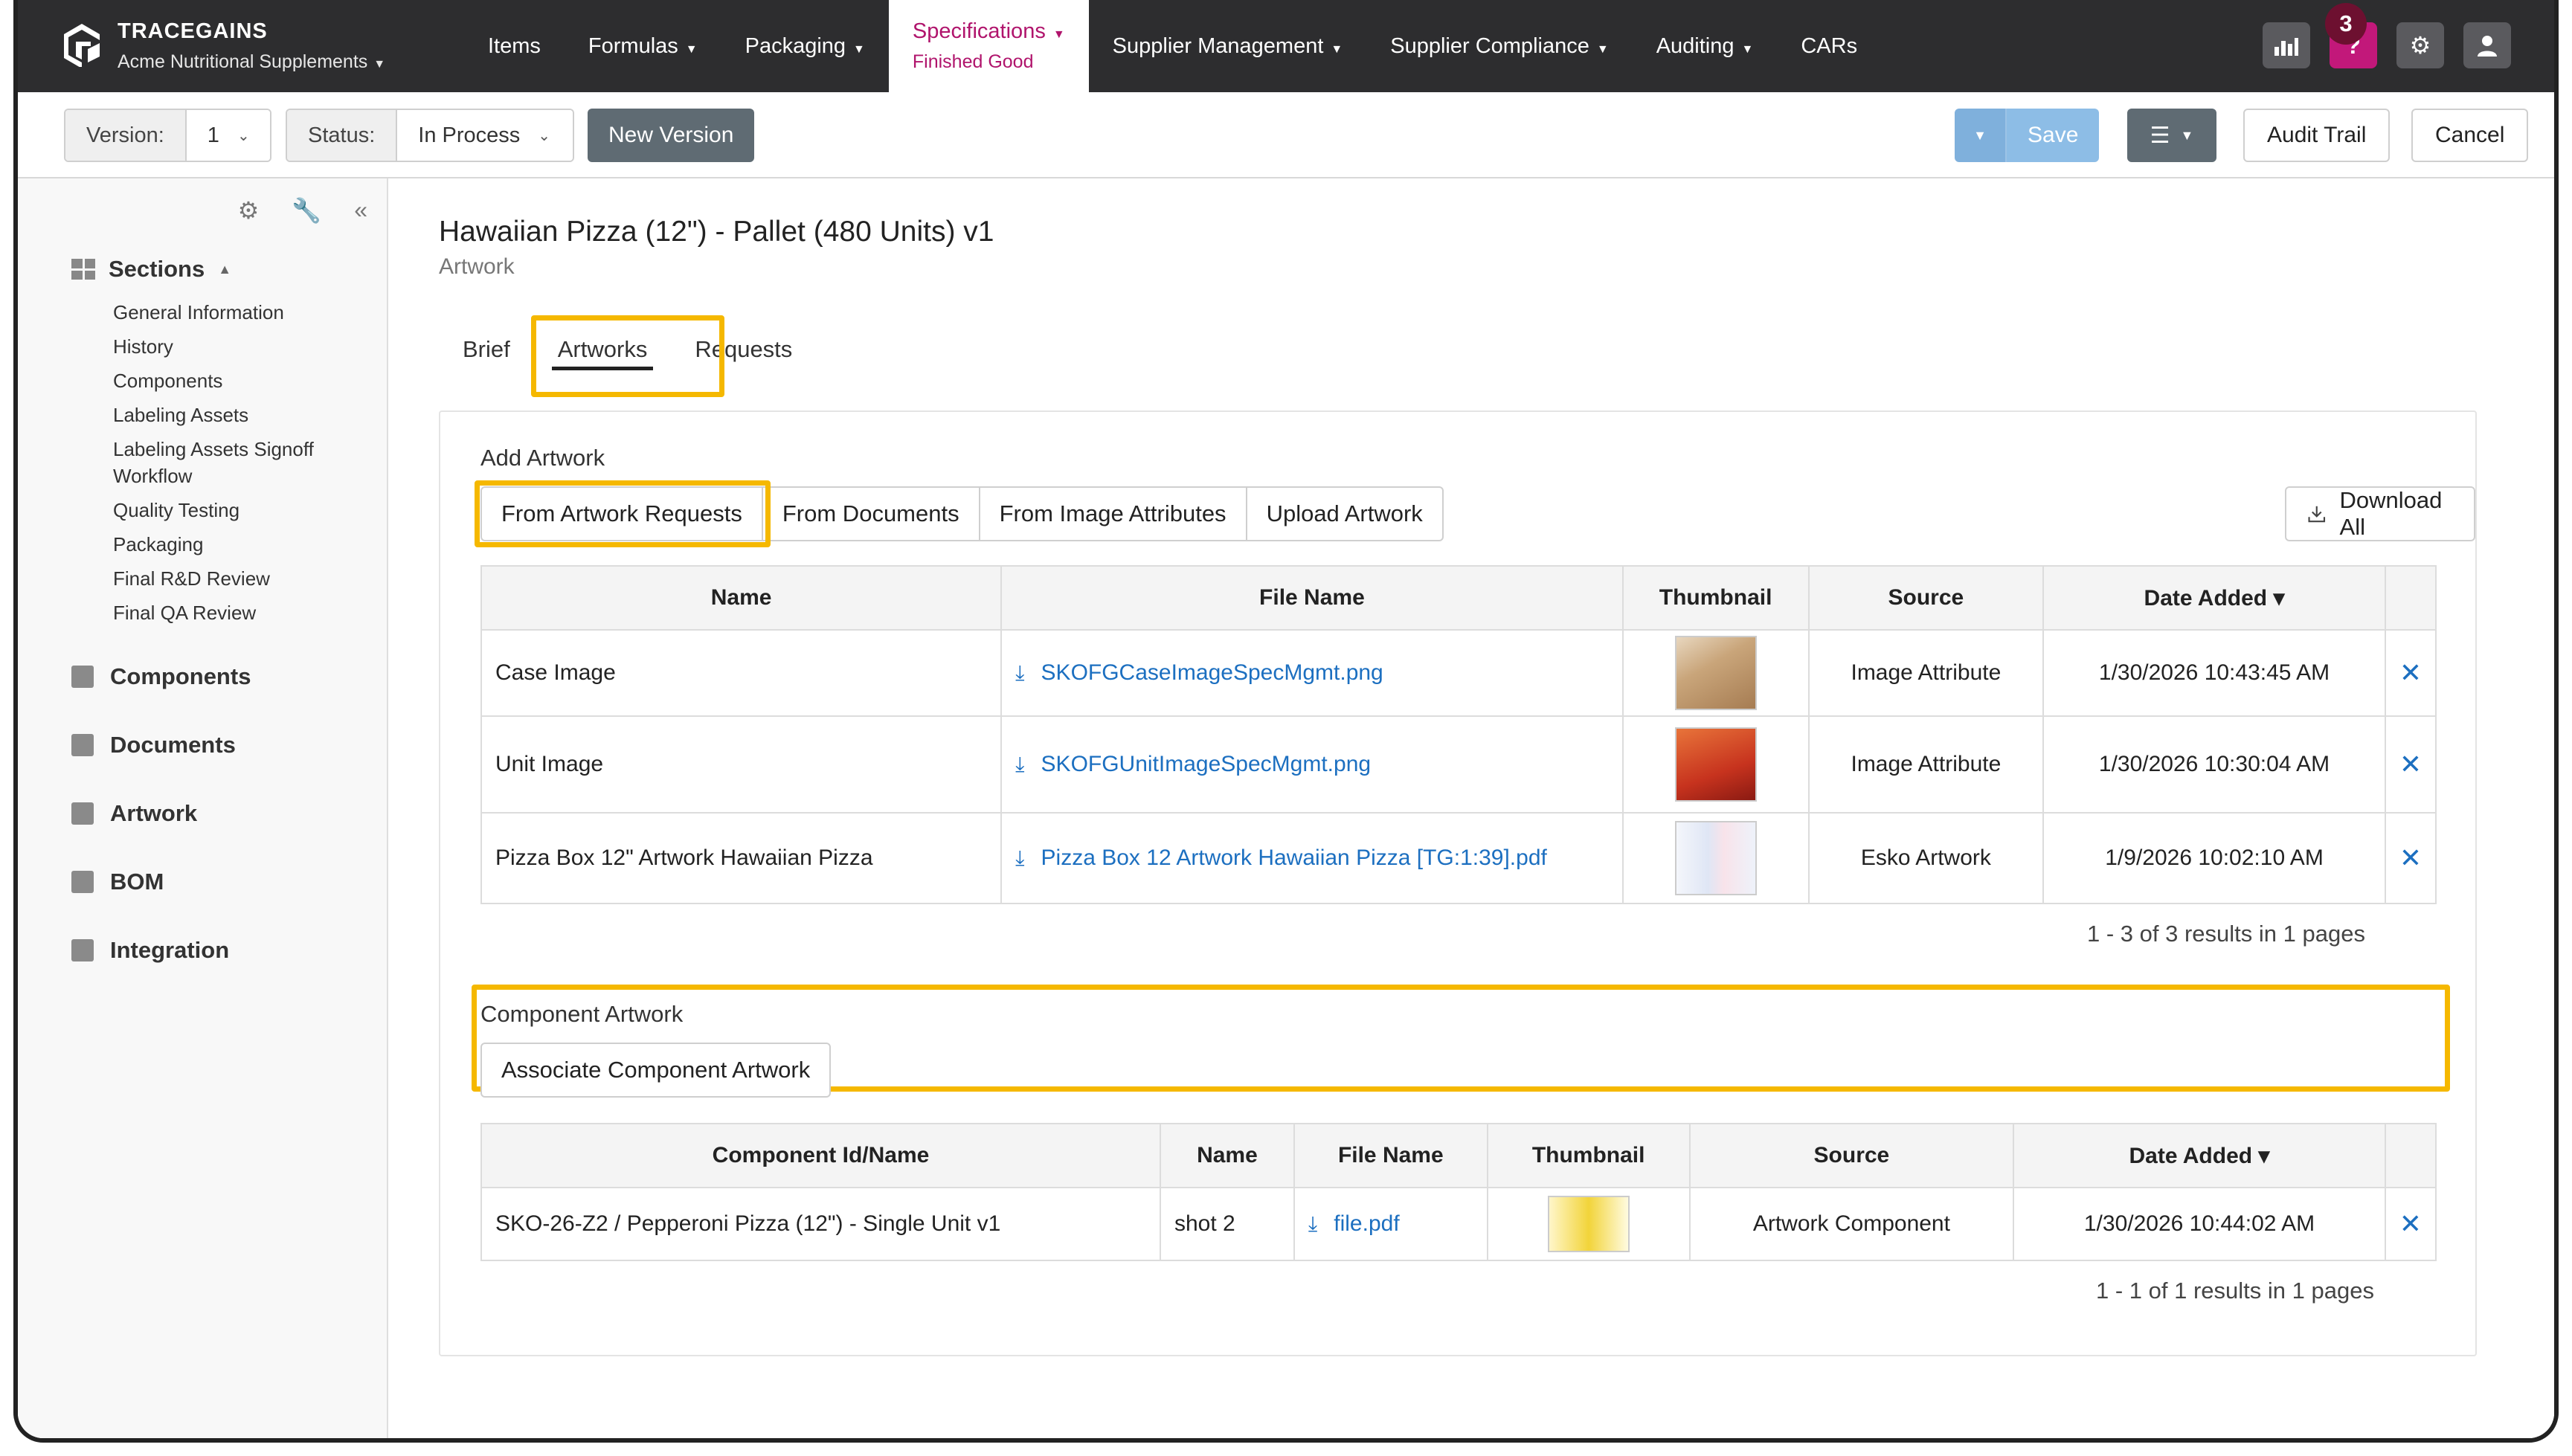 The height and width of the screenshot is (1456, 2572). What do you see at coordinates (82, 43) in the screenshot?
I see `tracegains-logo-icon` at bounding box center [82, 43].